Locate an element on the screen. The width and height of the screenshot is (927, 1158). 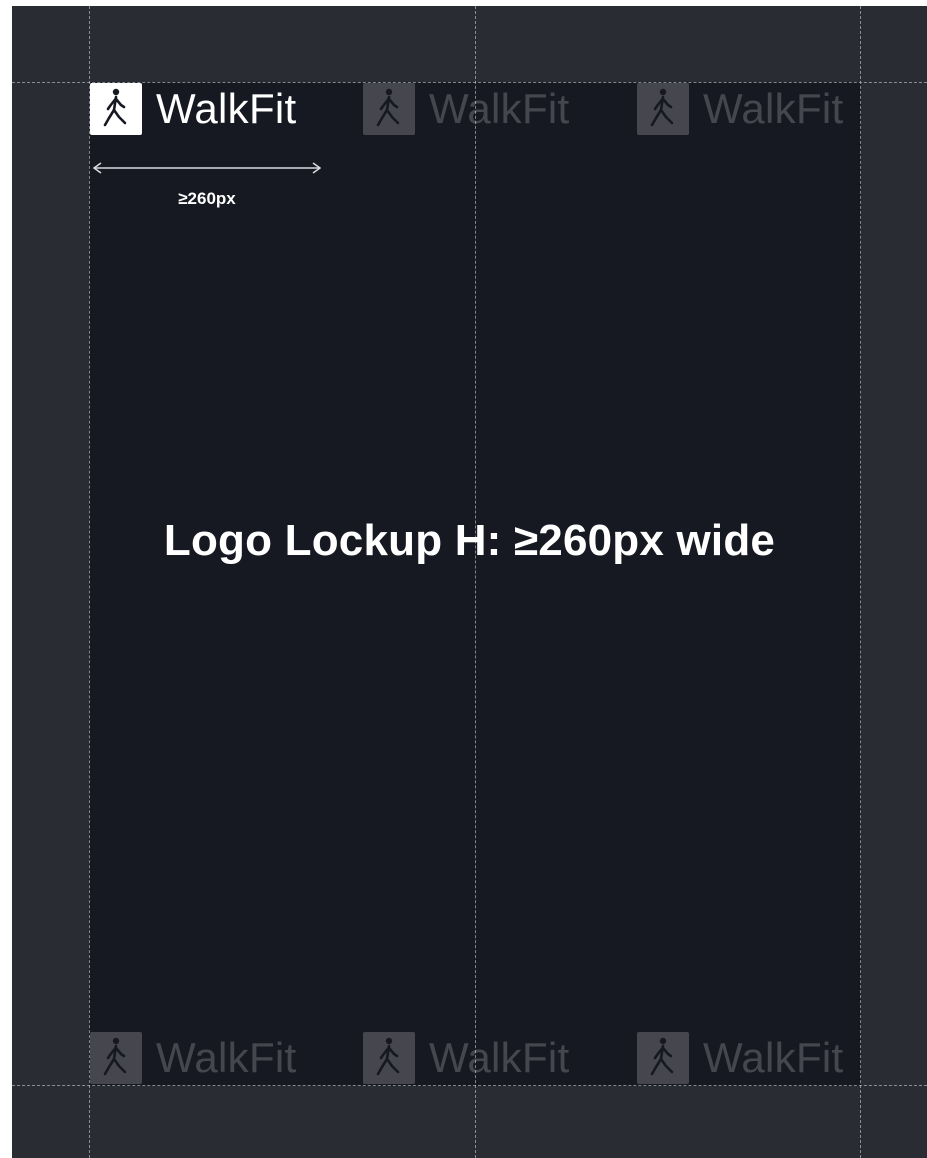
width-measure-label: ≥260px is located at coordinates (207, 198).